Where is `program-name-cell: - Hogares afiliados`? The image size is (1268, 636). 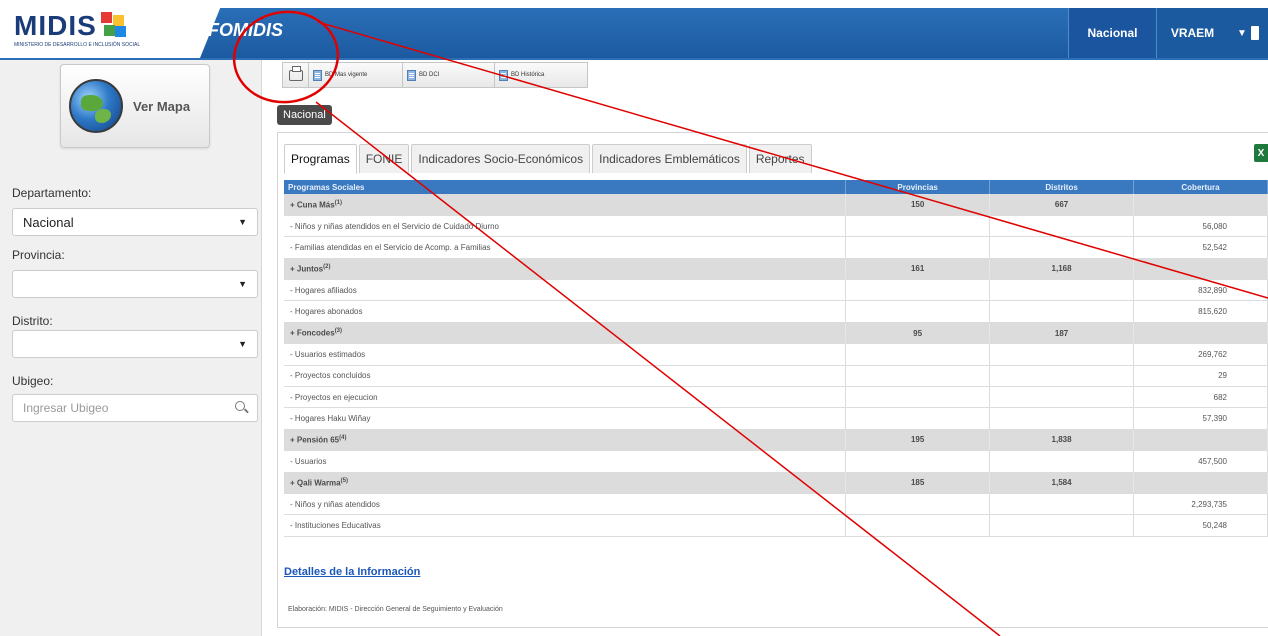
program-name-cell: - Hogares afiliados is located at coordinates (565, 290).